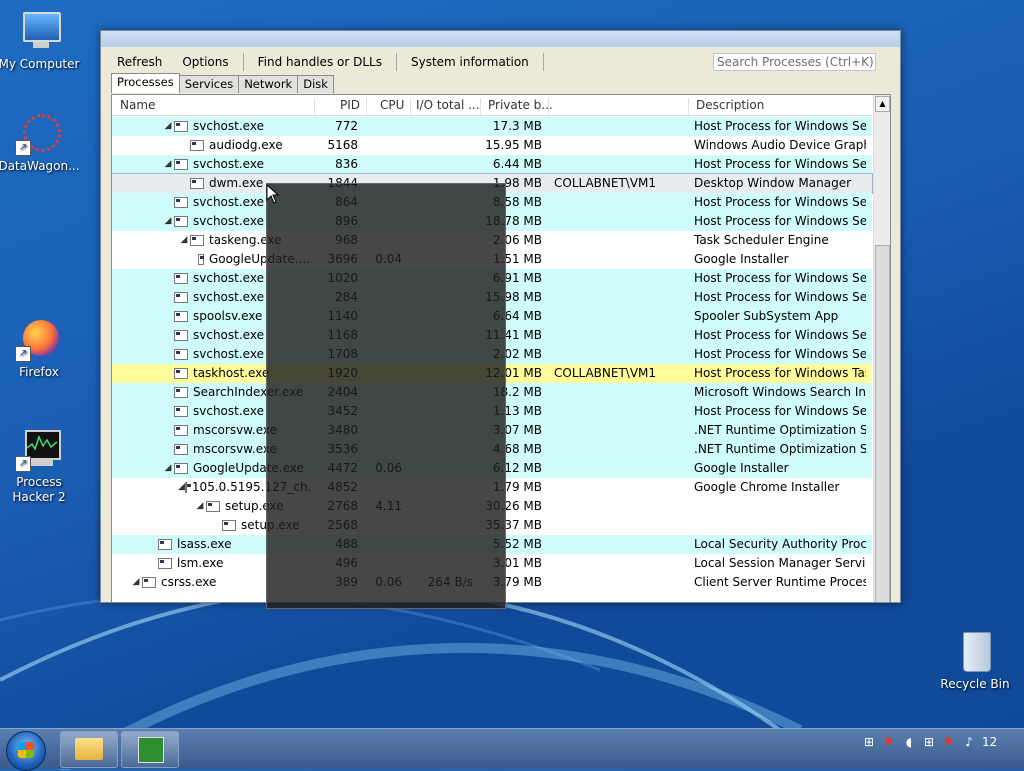  I want to click on window-titlebar, so click(500, 39).